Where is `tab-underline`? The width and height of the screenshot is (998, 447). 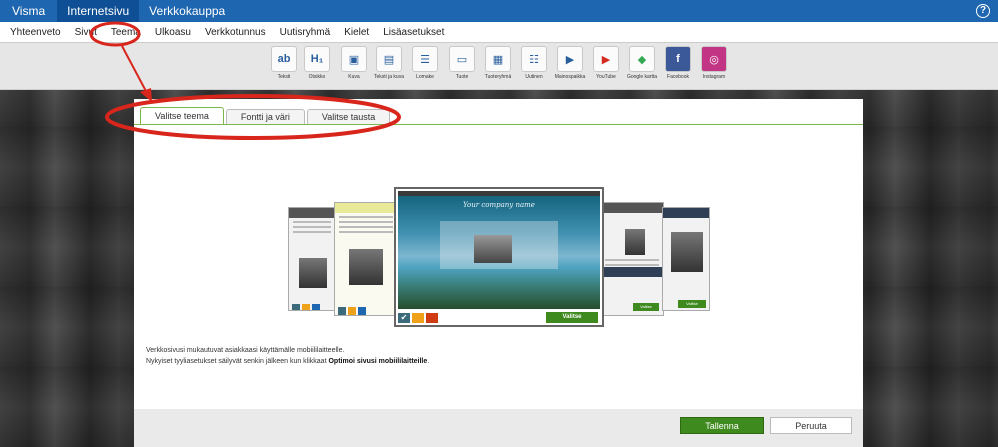 tab-underline is located at coordinates (498, 124).